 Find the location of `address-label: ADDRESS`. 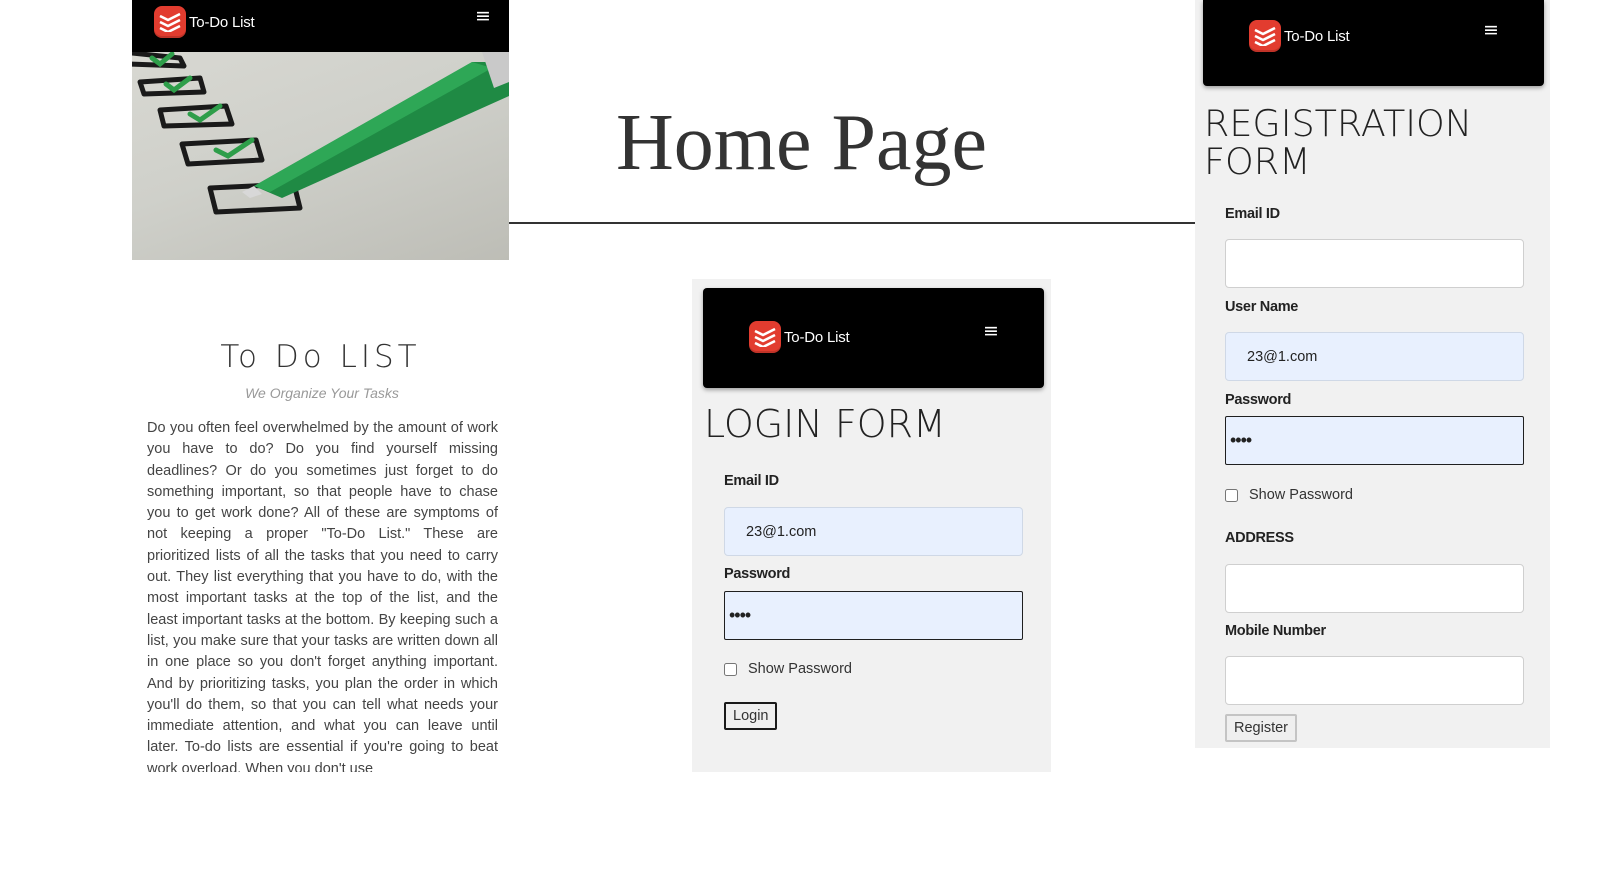

address-label: ADDRESS is located at coordinates (1259, 538).